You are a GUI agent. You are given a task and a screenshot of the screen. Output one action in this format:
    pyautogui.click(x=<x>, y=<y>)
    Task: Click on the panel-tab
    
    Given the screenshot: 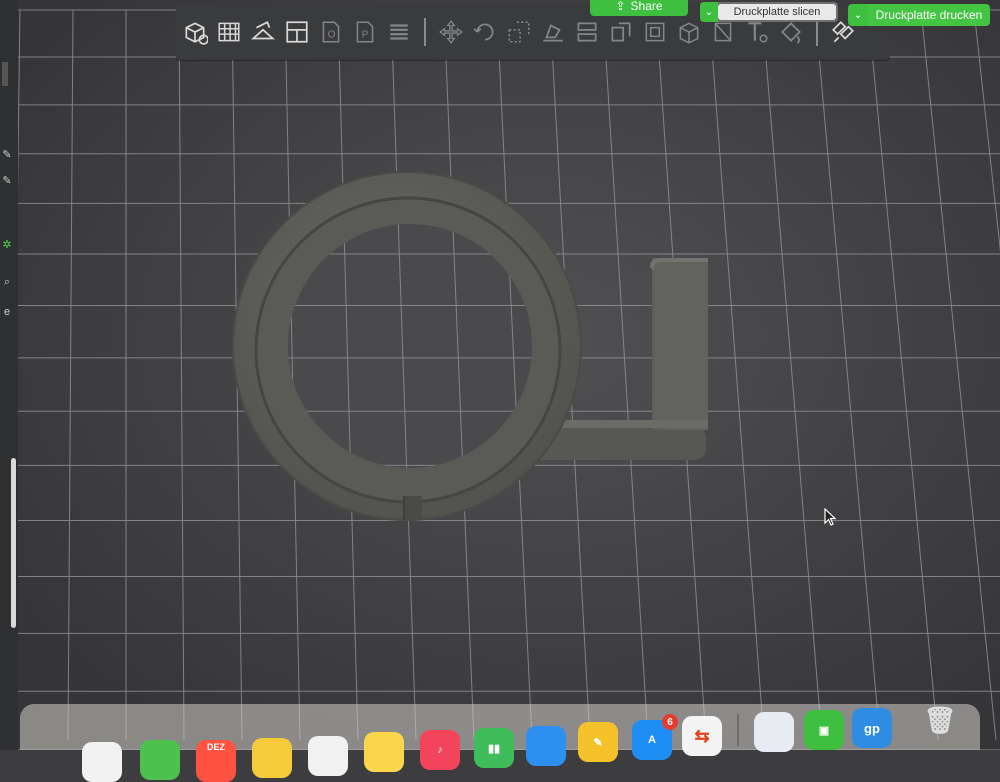 What is the action you would take?
    pyautogui.click(x=5, y=74)
    